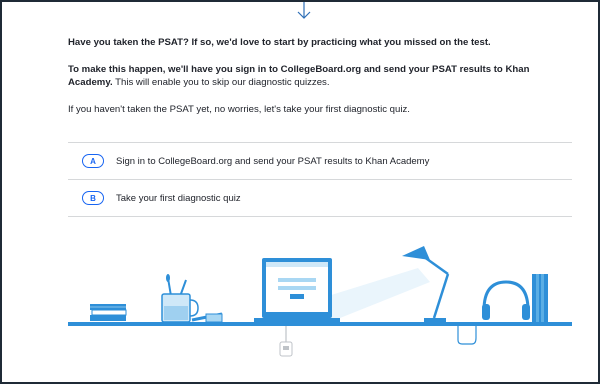 Image resolution: width=600 pixels, height=384 pixels. What do you see at coordinates (297, 290) in the screenshot?
I see `laptop-icon` at bounding box center [297, 290].